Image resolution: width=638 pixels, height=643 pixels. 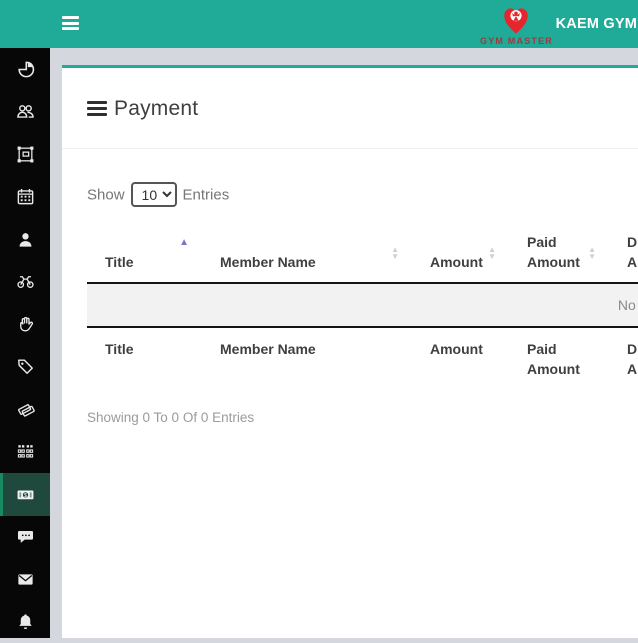 I want to click on footer-paid-amount: Paid Amount, so click(x=559, y=358).